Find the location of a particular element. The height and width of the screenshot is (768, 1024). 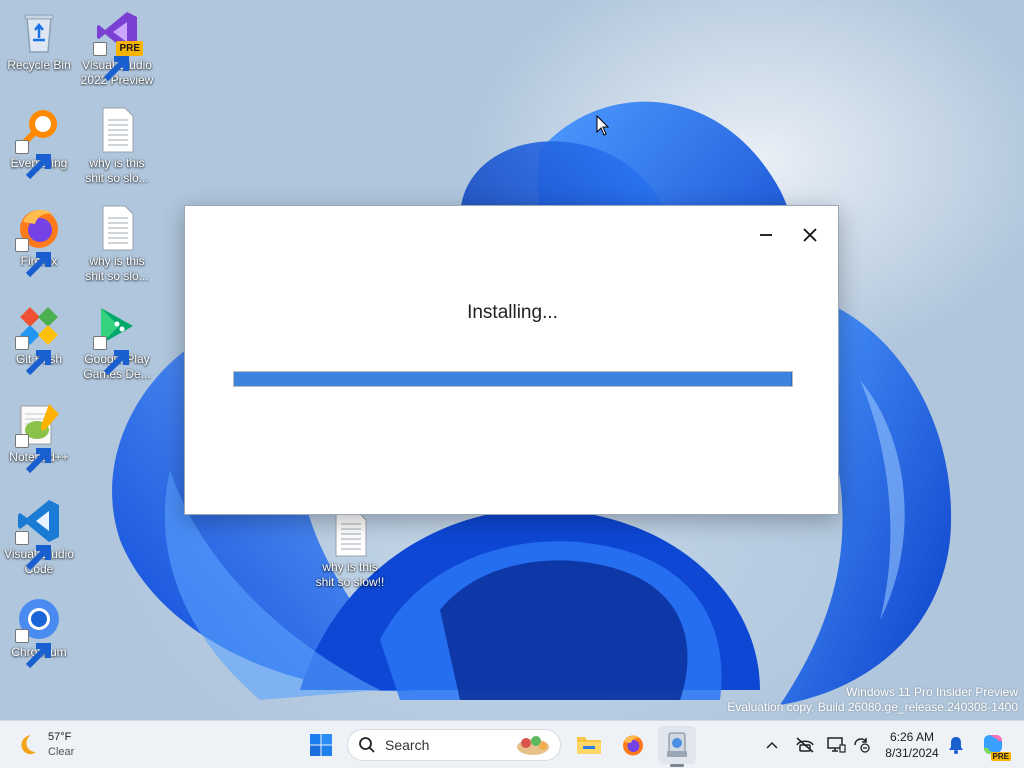

install-progress-fill is located at coordinates (513, 379).